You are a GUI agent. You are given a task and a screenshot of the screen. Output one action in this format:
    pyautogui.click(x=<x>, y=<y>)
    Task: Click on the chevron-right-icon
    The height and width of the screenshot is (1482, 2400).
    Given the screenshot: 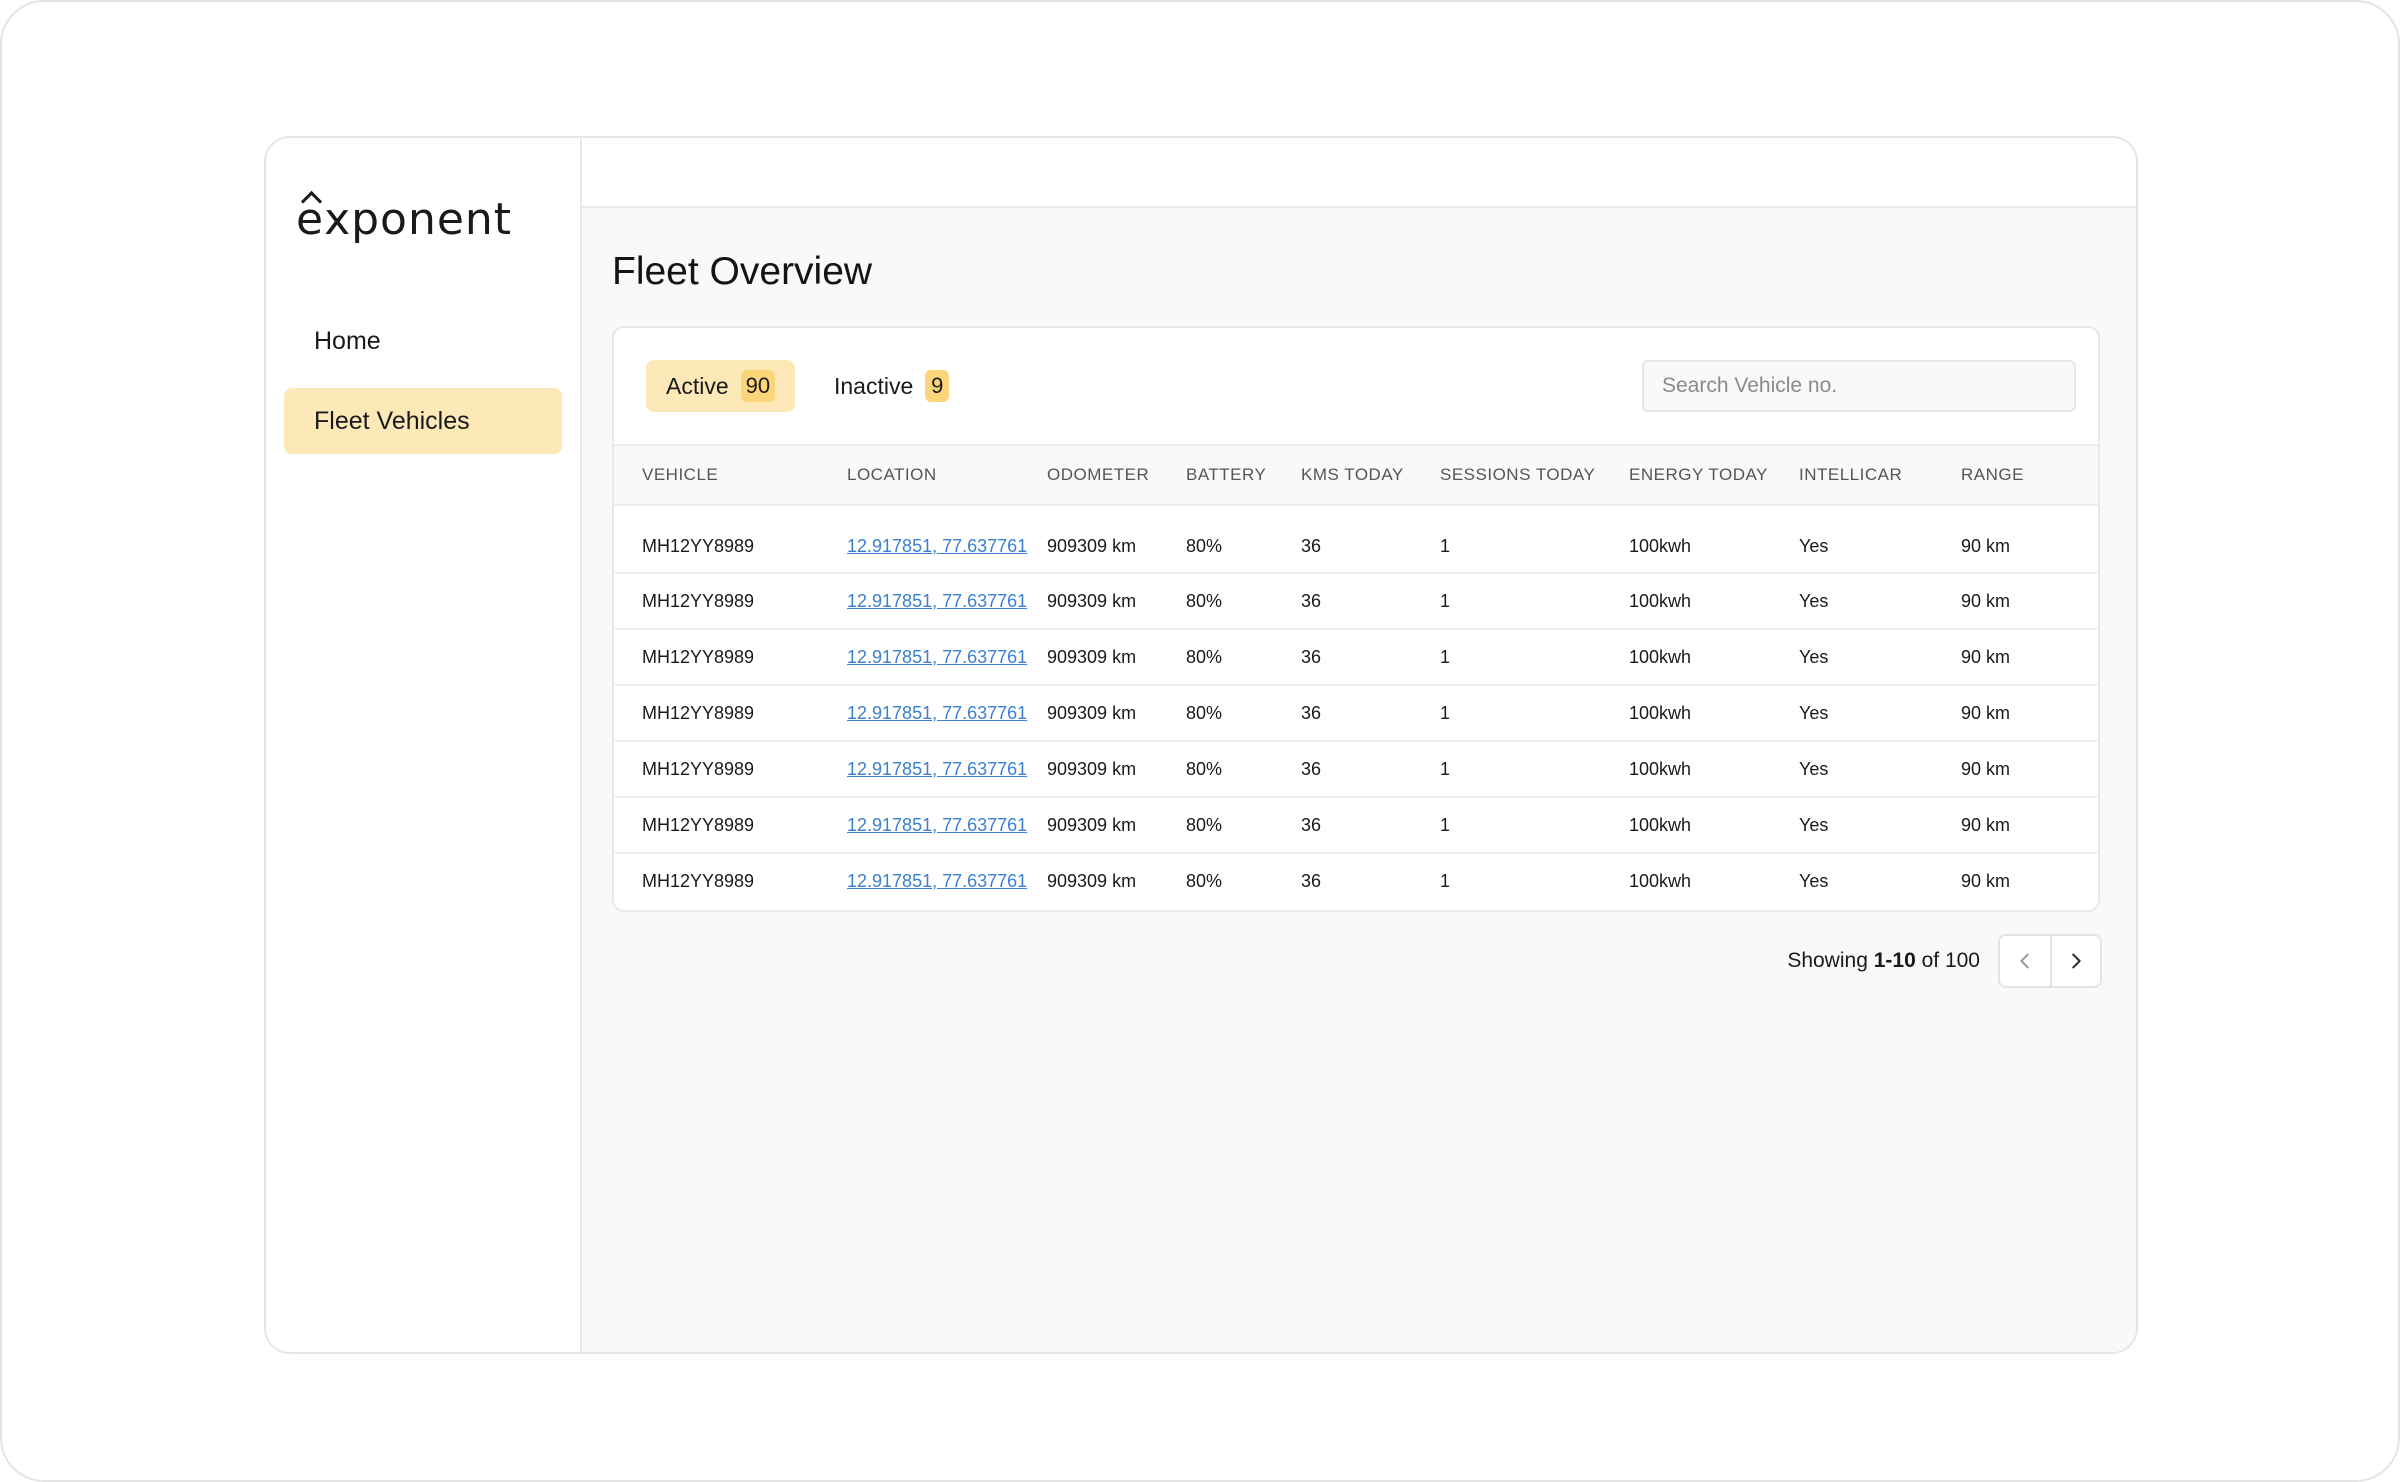 What is the action you would take?
    pyautogui.click(x=2076, y=961)
    